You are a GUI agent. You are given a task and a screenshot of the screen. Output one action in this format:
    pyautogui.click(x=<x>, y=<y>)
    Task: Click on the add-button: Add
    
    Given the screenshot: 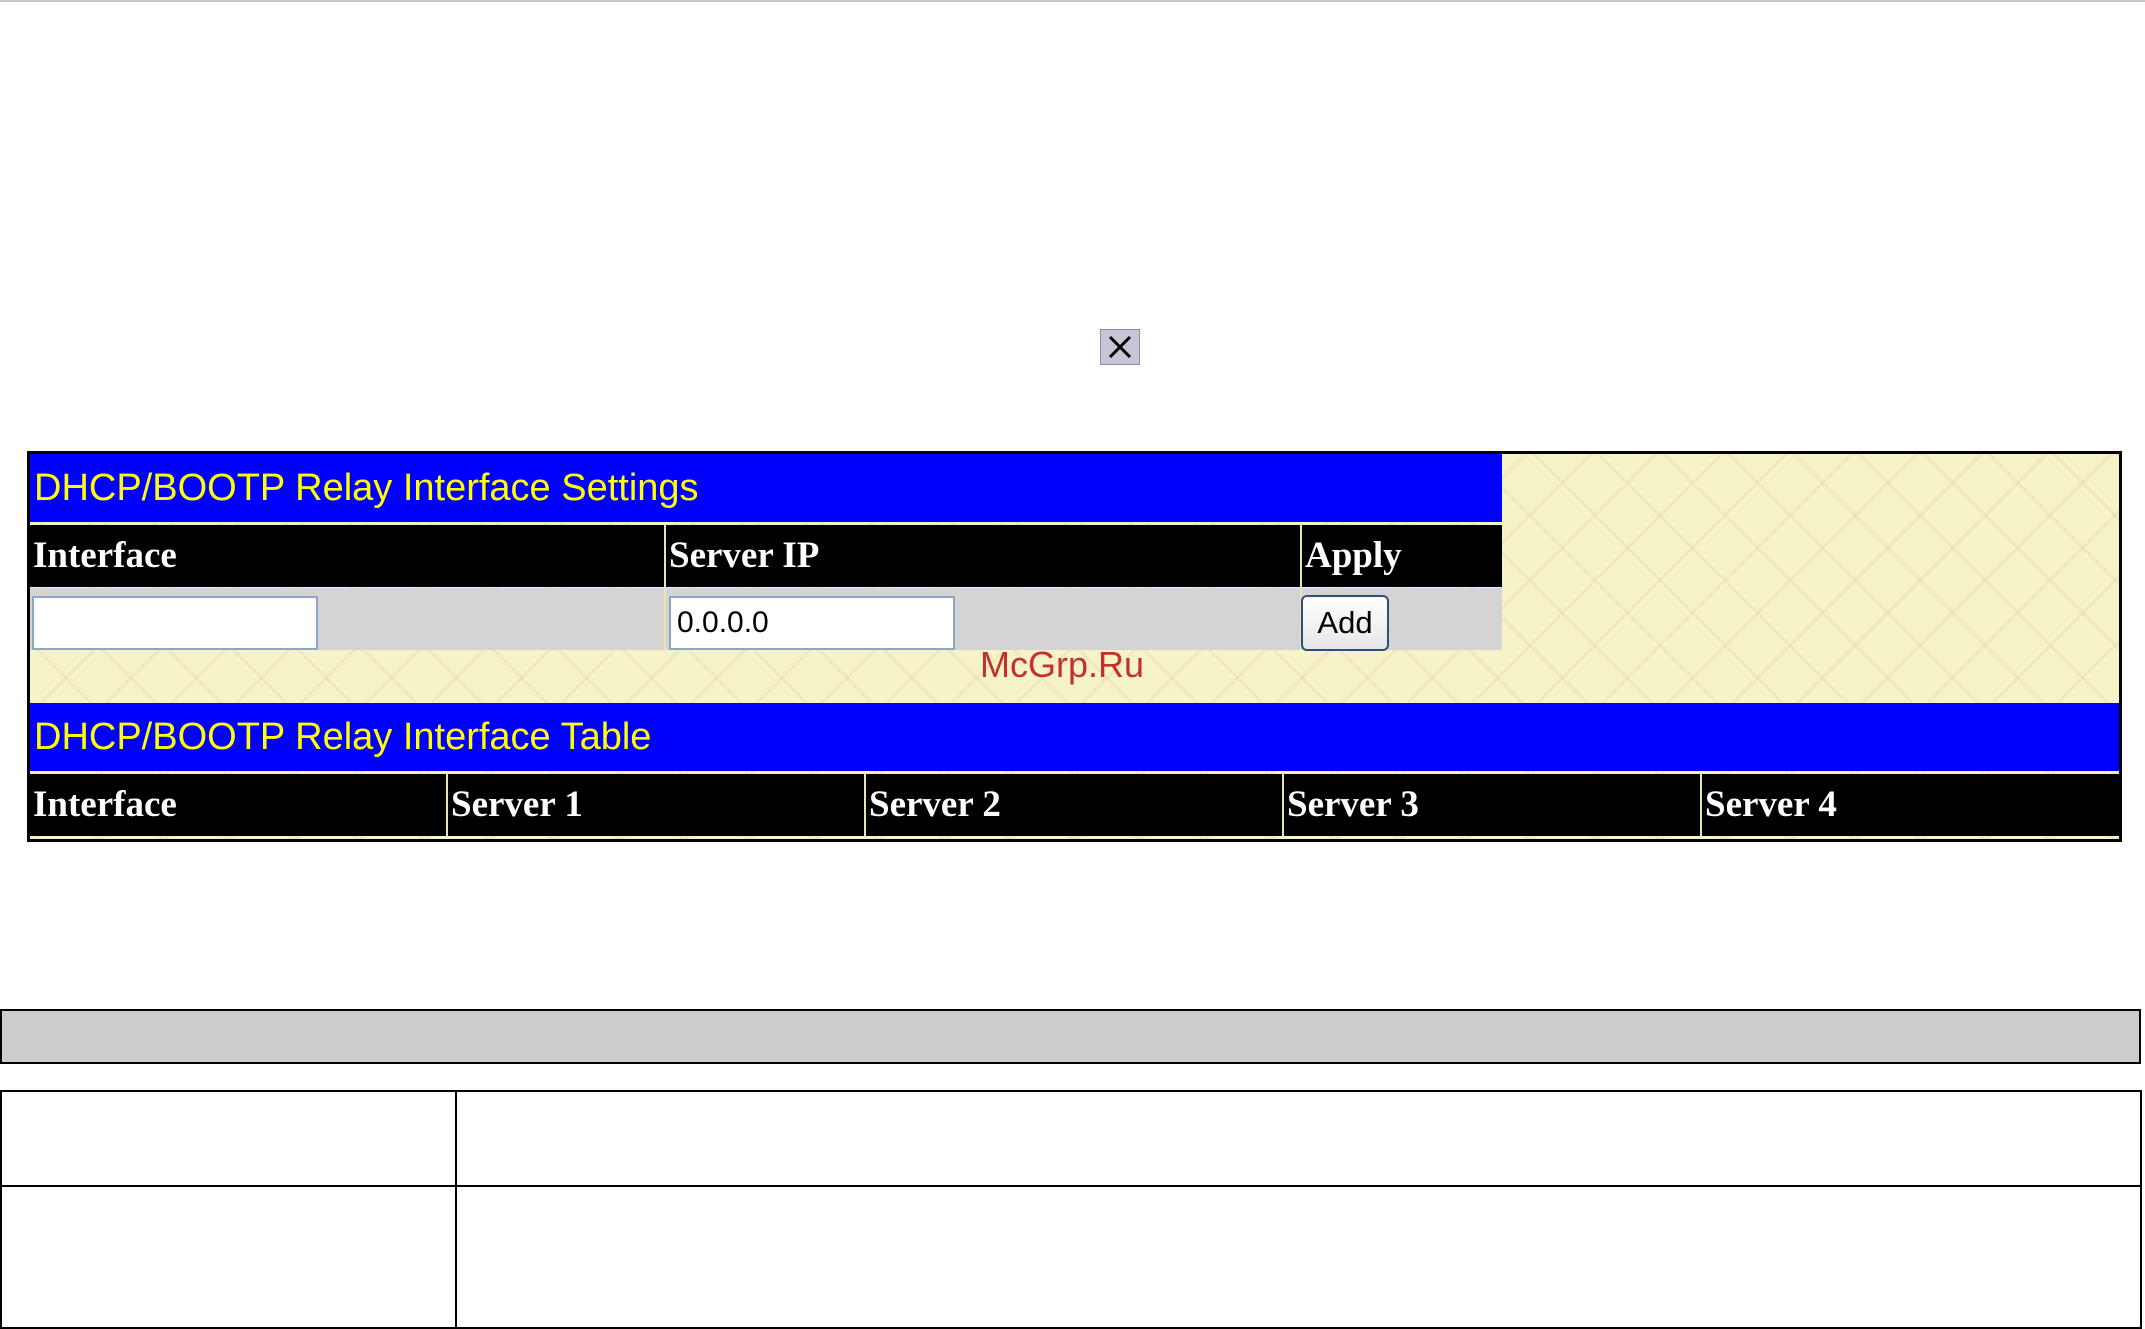 What is the action you would take?
    pyautogui.click(x=1345, y=623)
    